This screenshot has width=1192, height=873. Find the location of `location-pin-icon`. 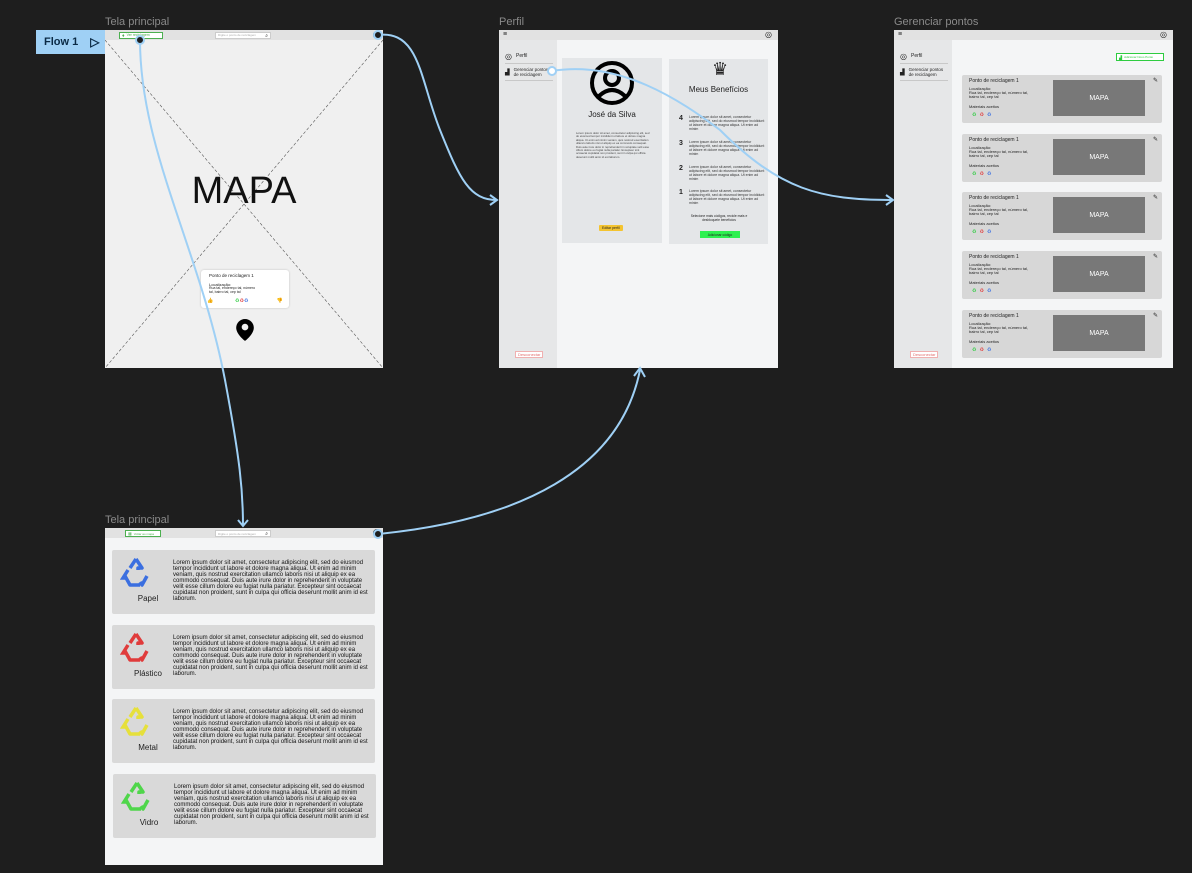

location-pin-icon is located at coordinates (245, 330).